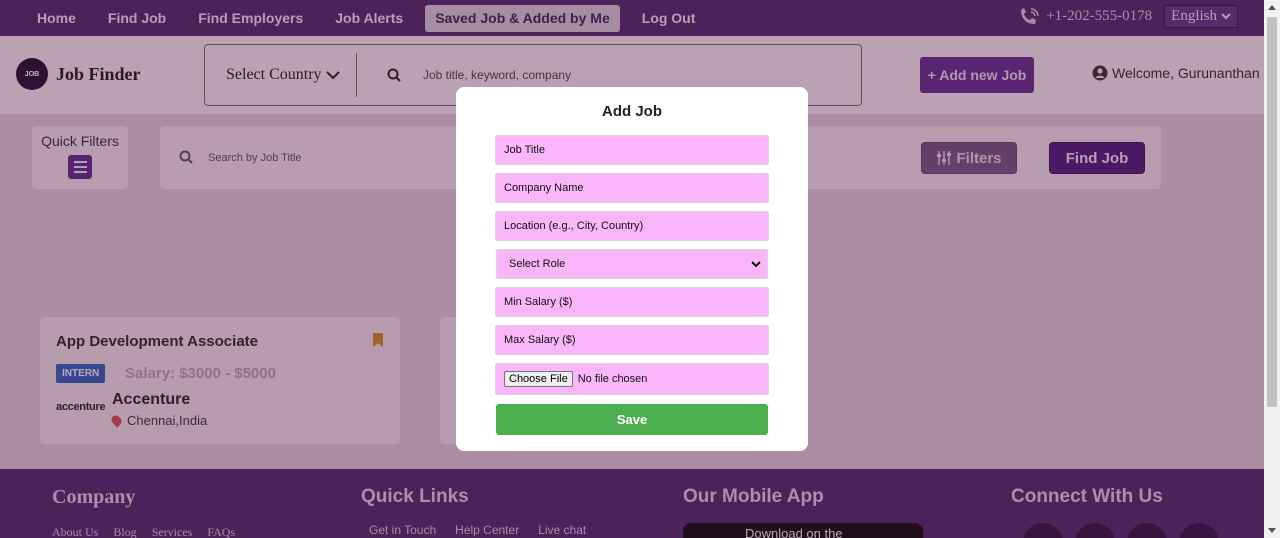  I want to click on company-name-field: Company Name, so click(632, 188).